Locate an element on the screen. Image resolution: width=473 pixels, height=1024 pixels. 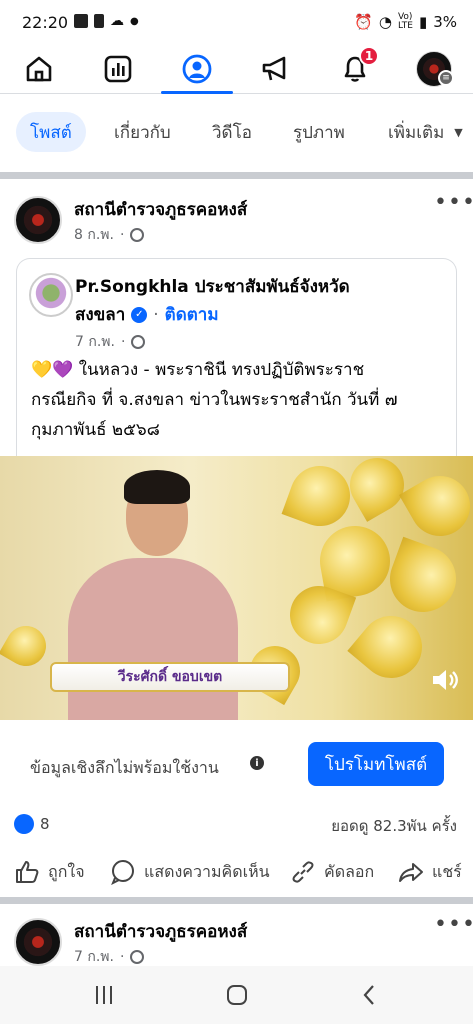
like-label: ถูกใจ is located at coordinates (66, 871).